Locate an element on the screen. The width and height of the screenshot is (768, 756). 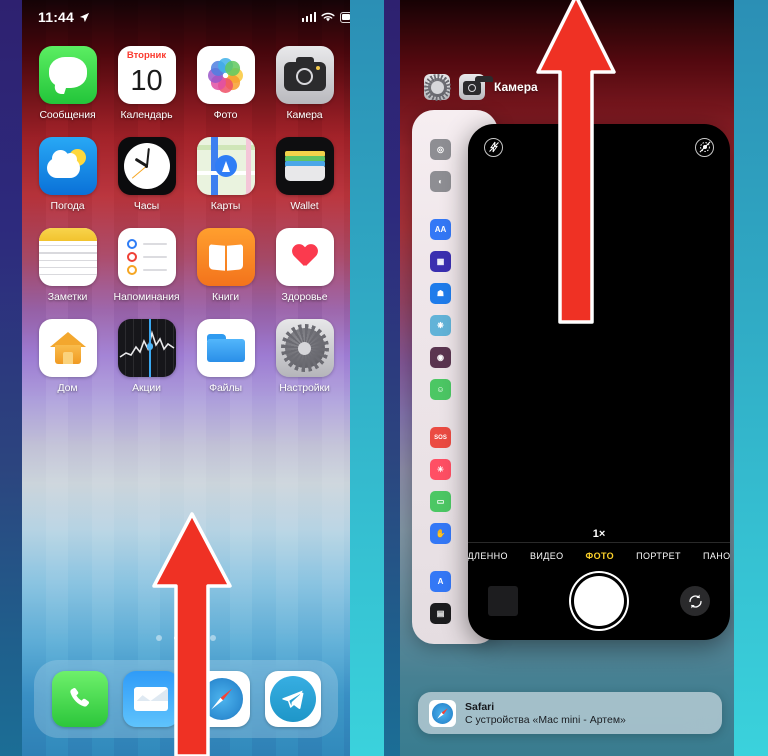
app-notes: Заметки is located at coordinates (67, 265).